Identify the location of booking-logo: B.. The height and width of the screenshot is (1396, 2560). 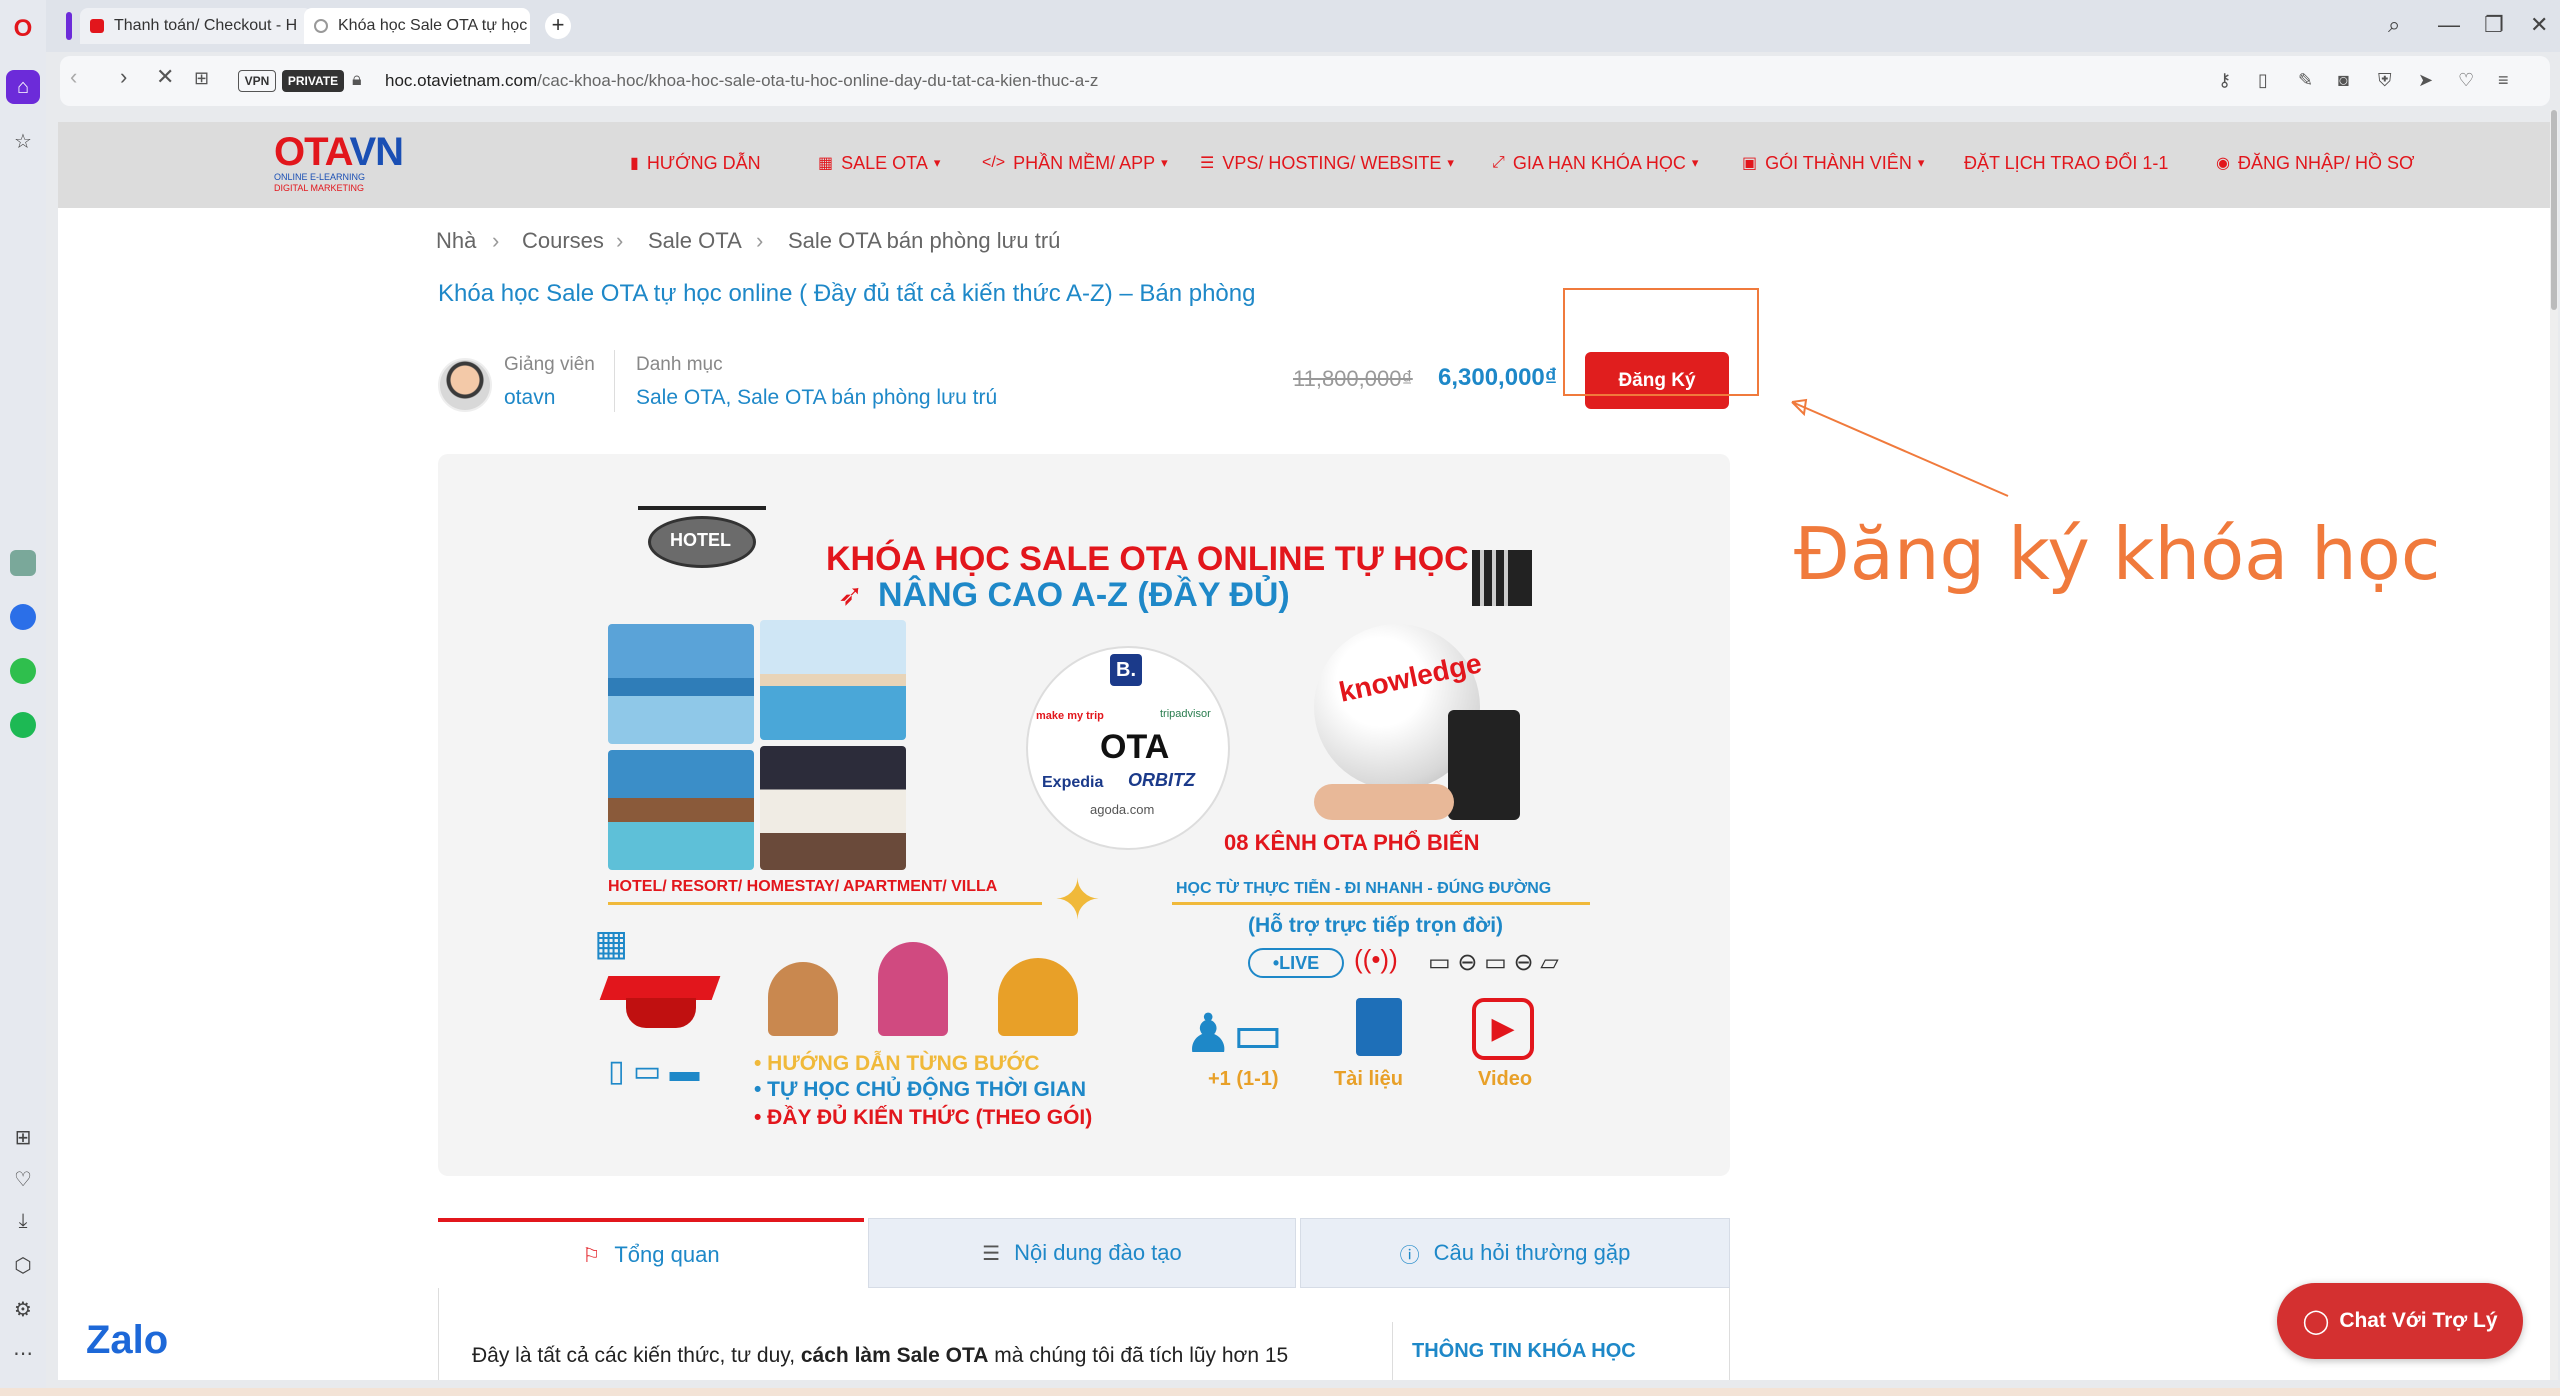
(1126, 670).